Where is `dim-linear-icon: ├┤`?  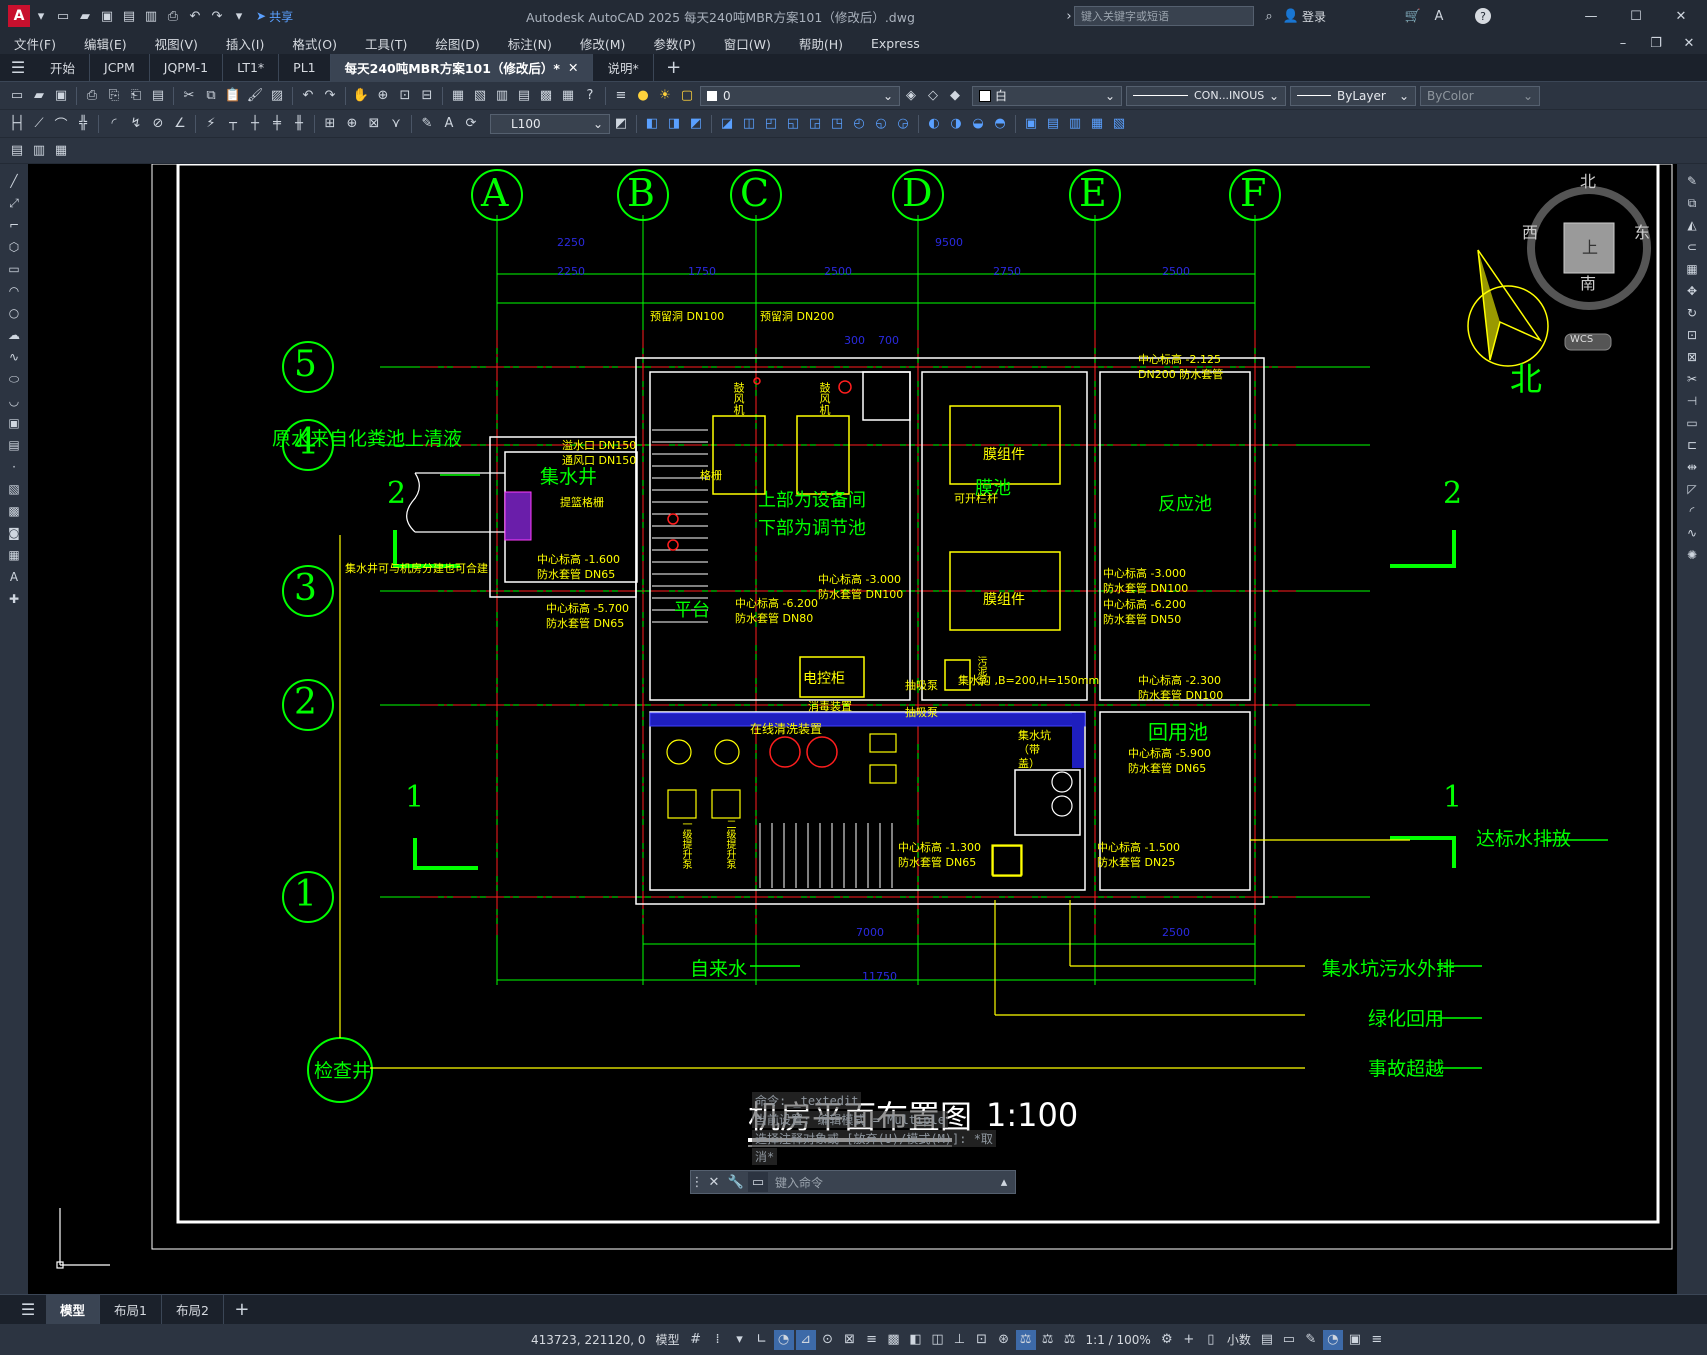 dim-linear-icon: ├┤ is located at coordinates (17, 124).